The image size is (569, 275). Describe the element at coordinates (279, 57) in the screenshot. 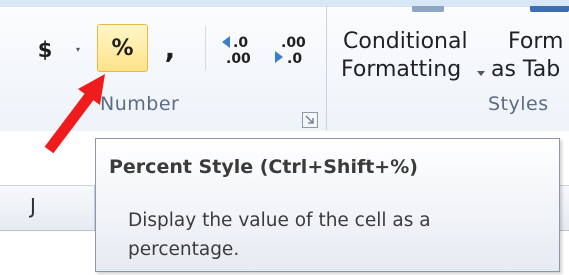

I see `right-arrow-shape` at that location.